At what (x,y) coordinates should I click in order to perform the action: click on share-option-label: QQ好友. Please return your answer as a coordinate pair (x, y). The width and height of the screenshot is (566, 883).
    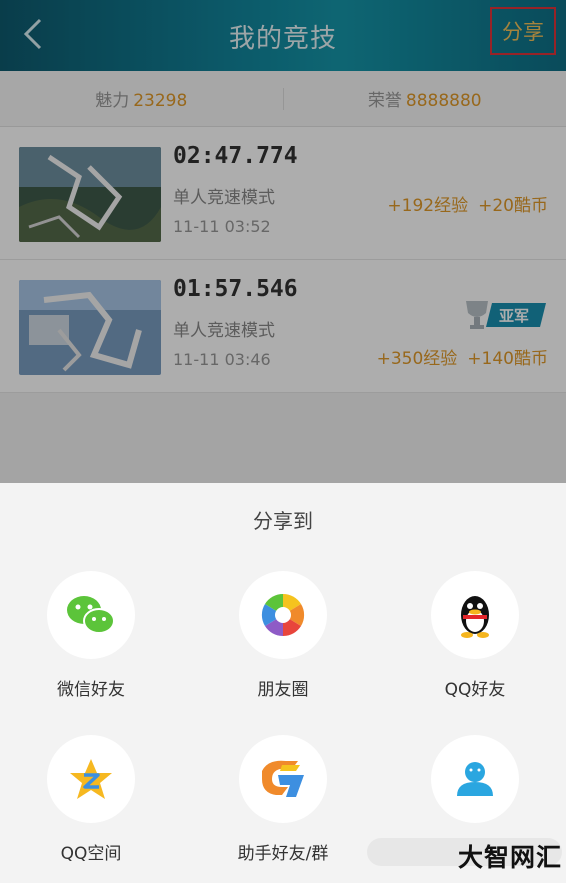
    Looking at the image, I should click on (475, 690).